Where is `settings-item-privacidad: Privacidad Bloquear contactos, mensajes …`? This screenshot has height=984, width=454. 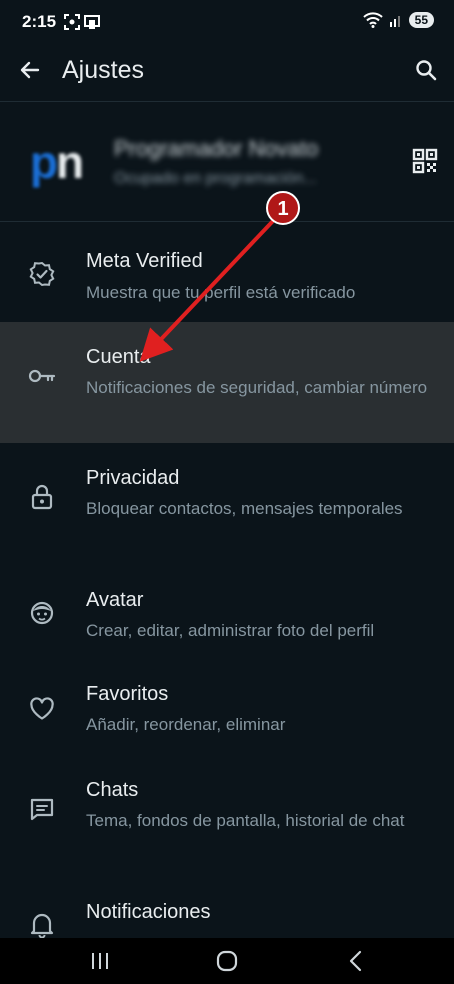 settings-item-privacidad: Privacidad Bloquear contactos, mensajes … is located at coordinates (227, 503).